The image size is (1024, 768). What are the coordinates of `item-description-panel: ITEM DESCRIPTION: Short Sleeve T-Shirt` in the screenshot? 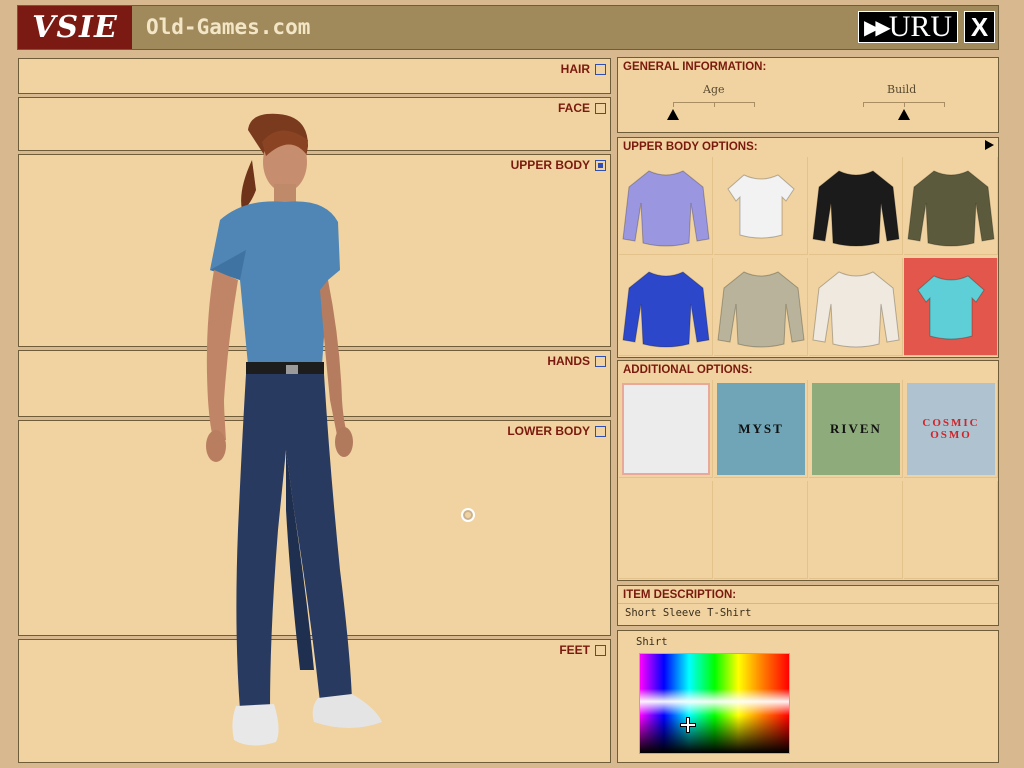 It's located at (808, 605).